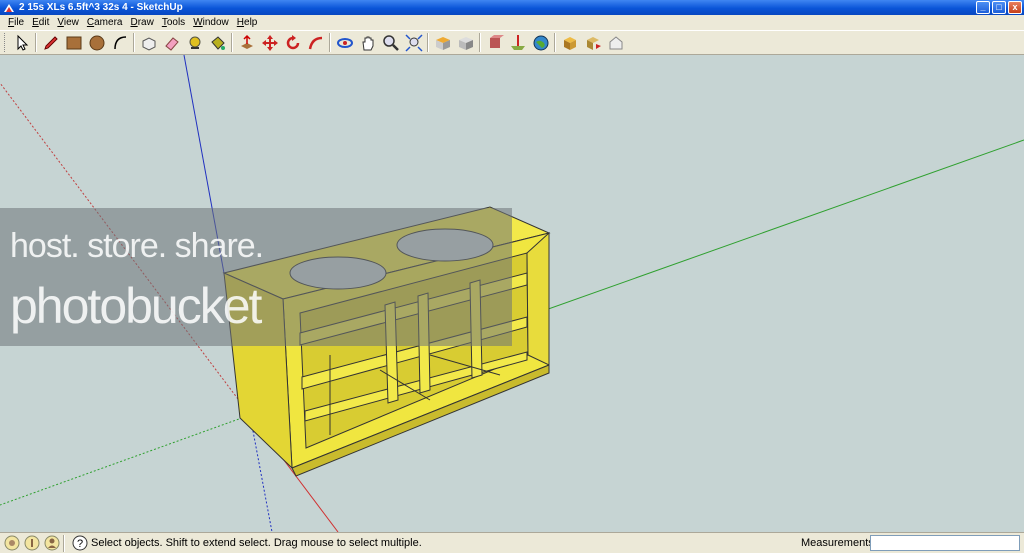  Describe the element at coordinates (983, 7) in the screenshot. I see `minimize-button: _` at that location.